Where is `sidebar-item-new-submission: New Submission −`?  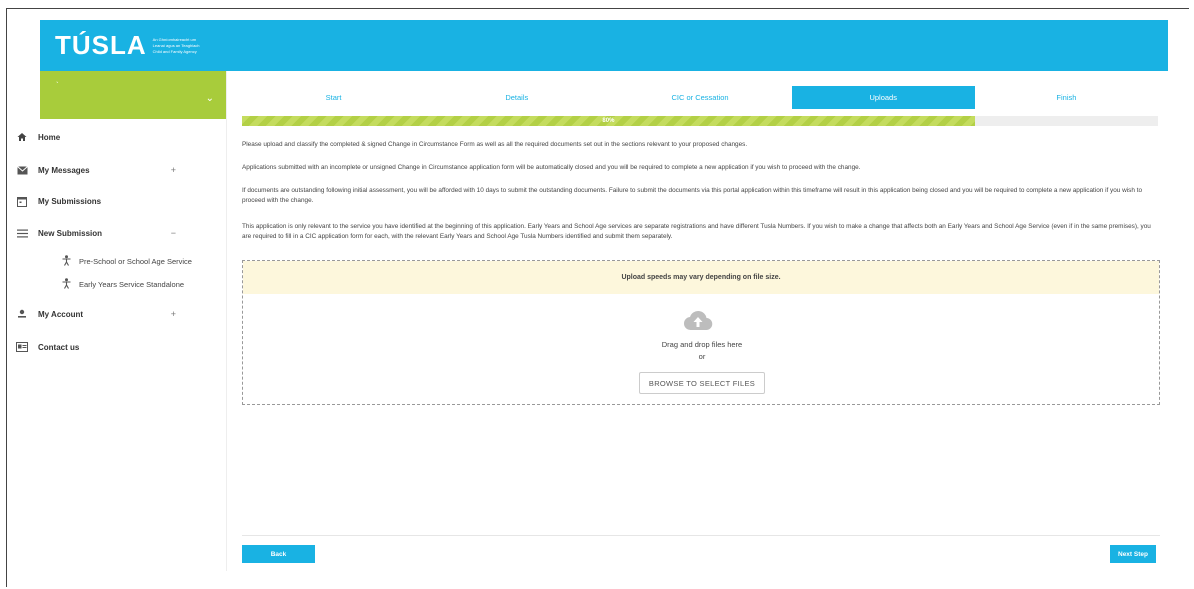 sidebar-item-new-submission: New Submission − is located at coordinates (96, 233).